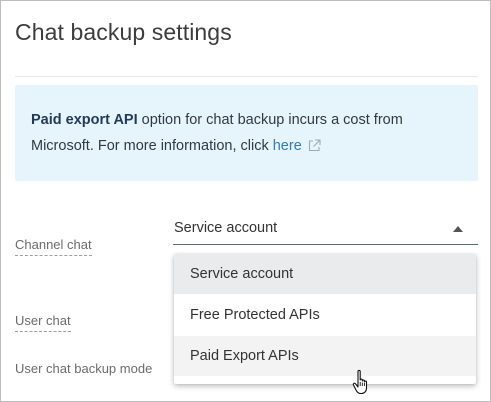  I want to click on page-title: Chat backup settings, so click(123, 32).